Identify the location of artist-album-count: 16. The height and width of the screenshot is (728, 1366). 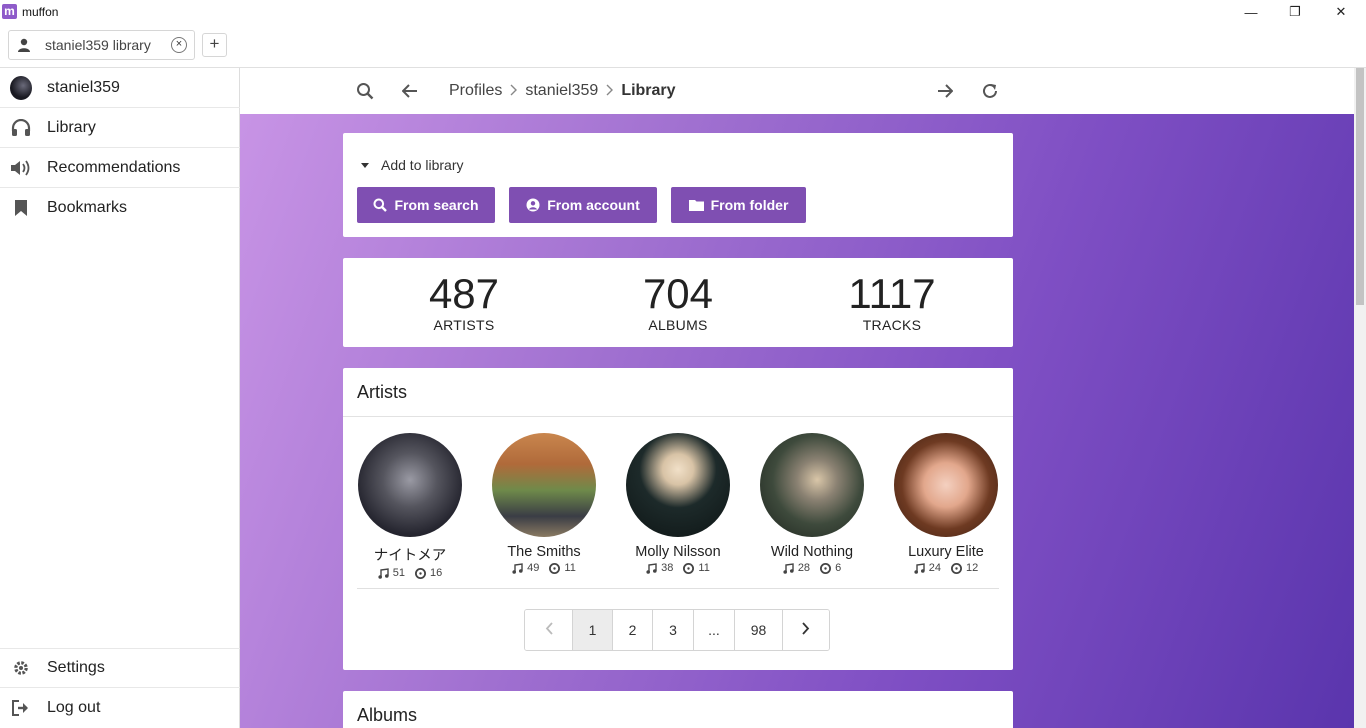
(436, 573).